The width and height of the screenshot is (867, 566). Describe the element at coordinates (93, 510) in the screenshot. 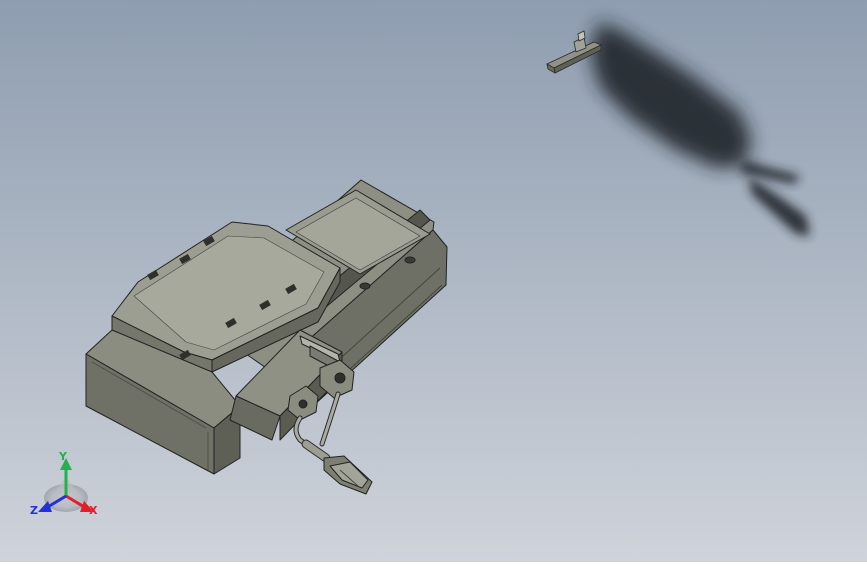

I see `x-axis-label: X` at that location.